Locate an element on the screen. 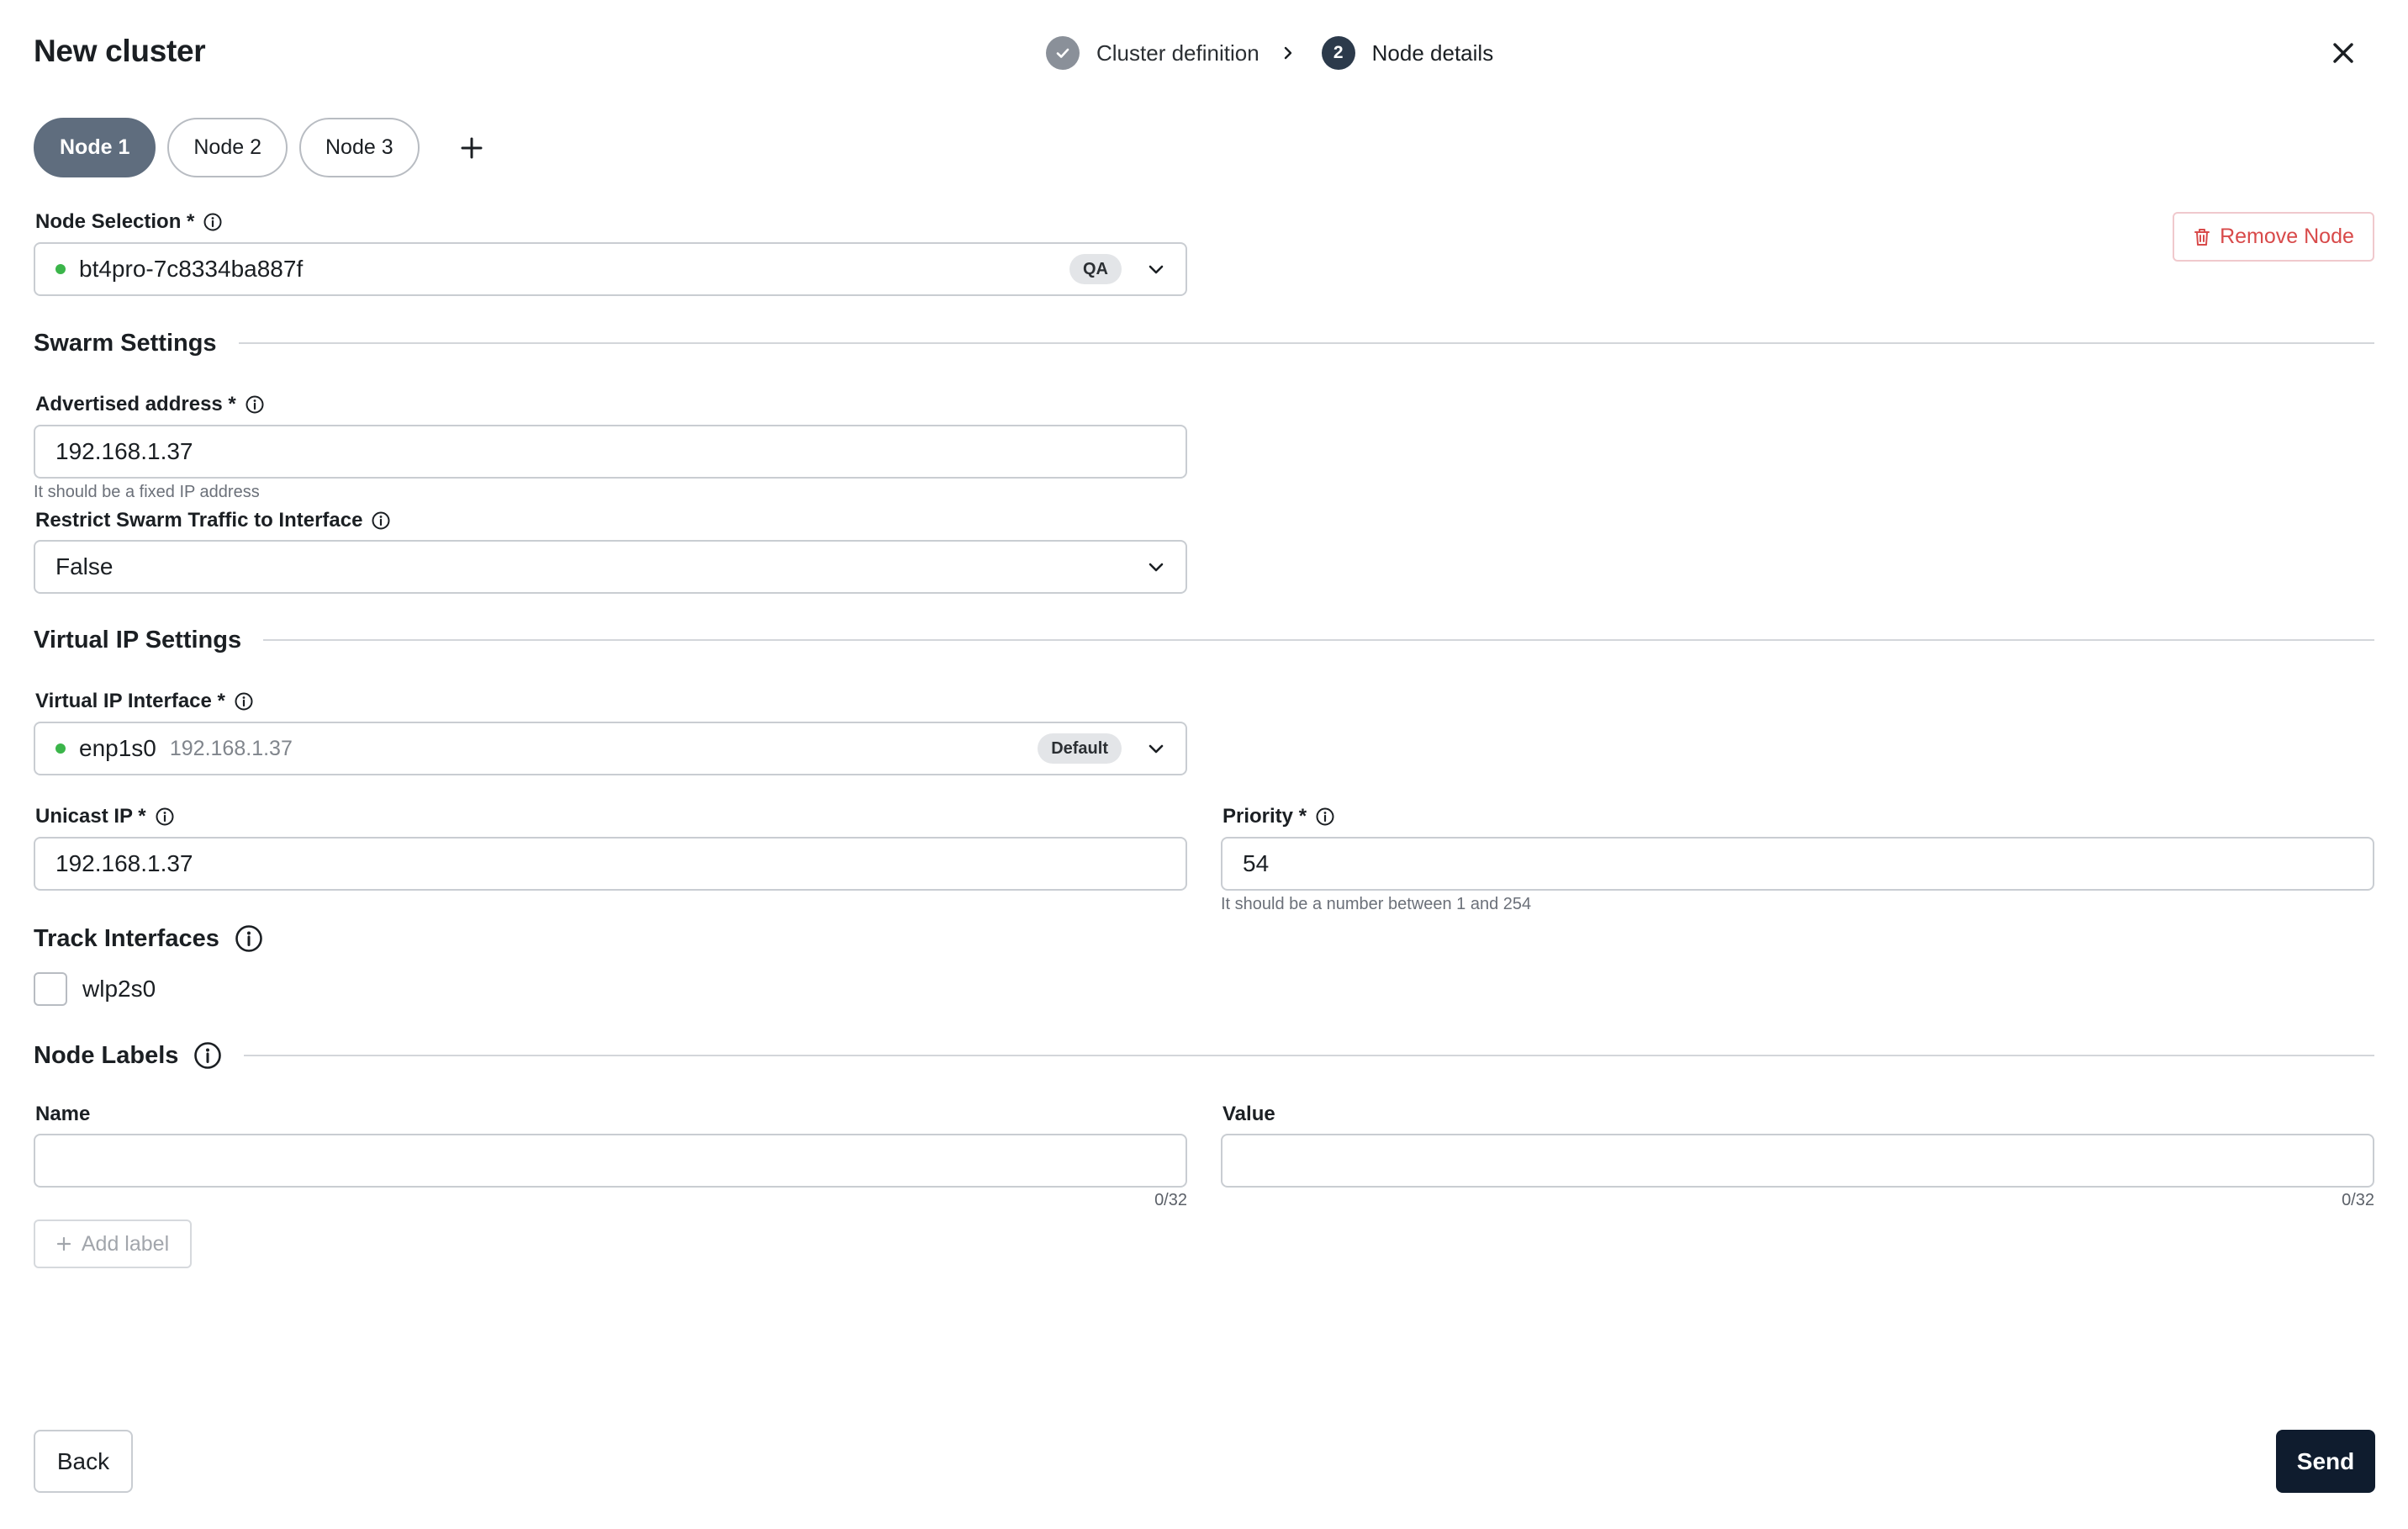 This screenshot has width=2408, height=1529. label-name-label: Name is located at coordinates (63, 1114).